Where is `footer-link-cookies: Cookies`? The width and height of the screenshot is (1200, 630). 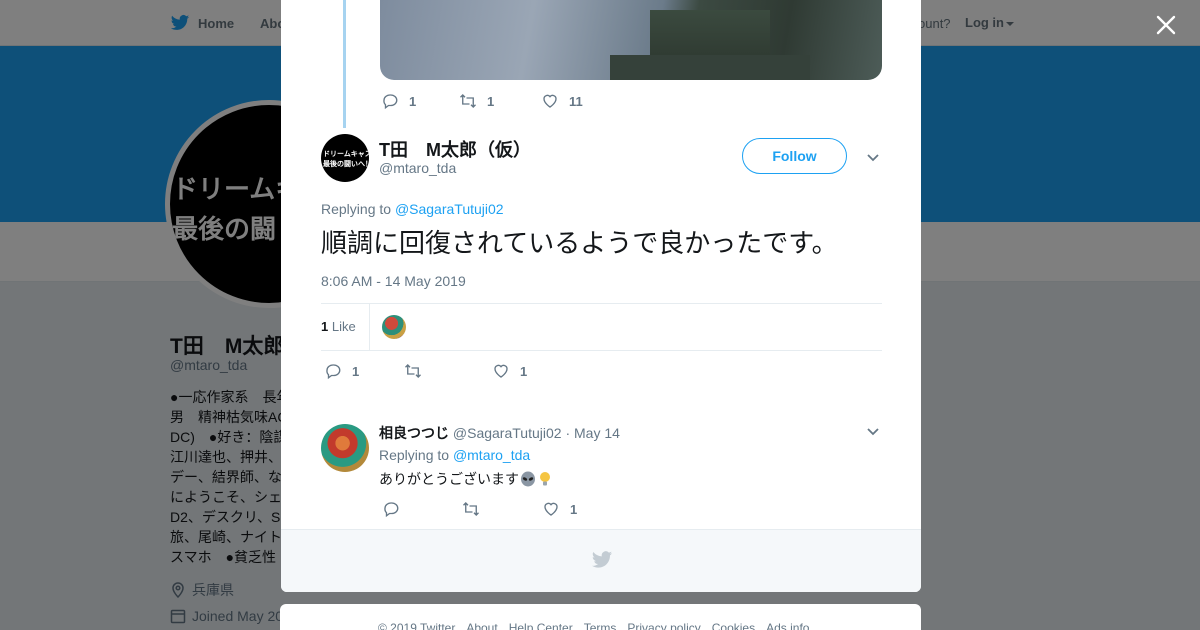 footer-link-cookies: Cookies is located at coordinates (733, 625).